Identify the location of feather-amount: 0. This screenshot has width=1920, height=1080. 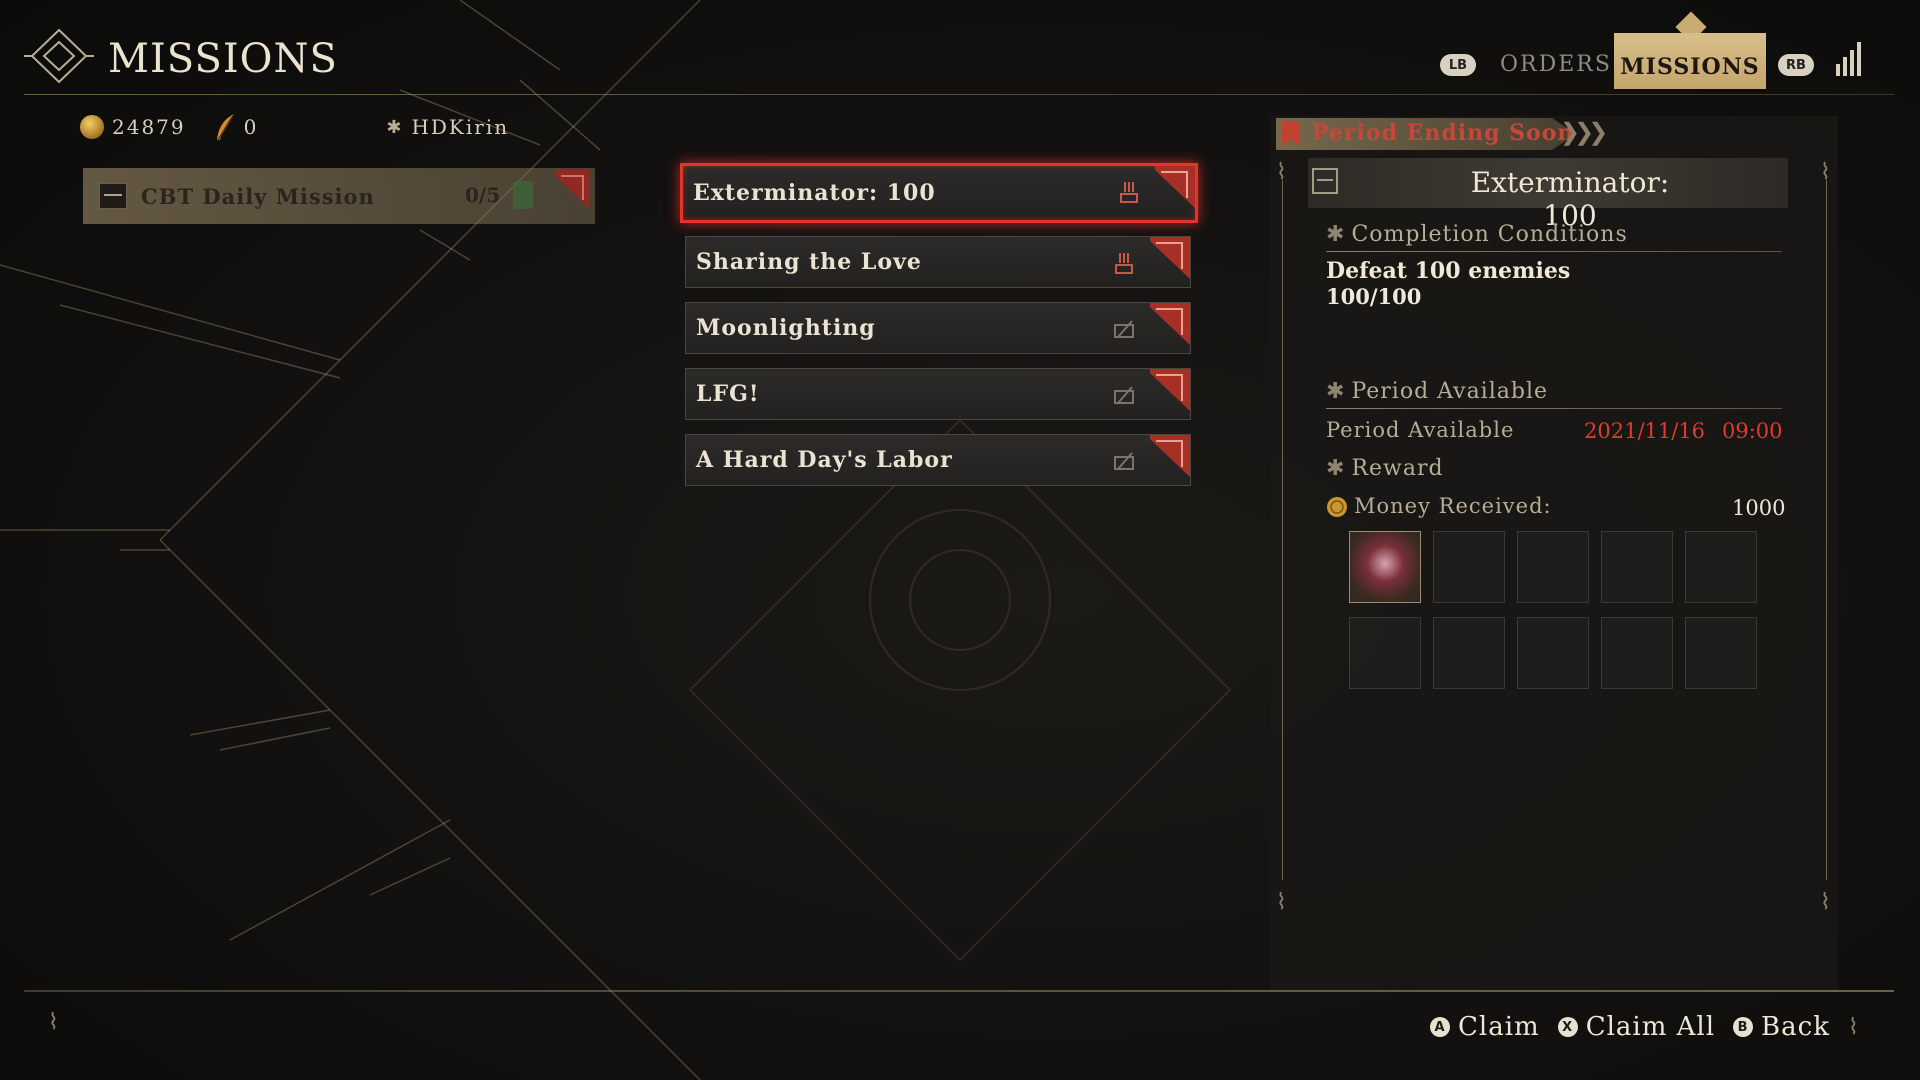
(251, 127).